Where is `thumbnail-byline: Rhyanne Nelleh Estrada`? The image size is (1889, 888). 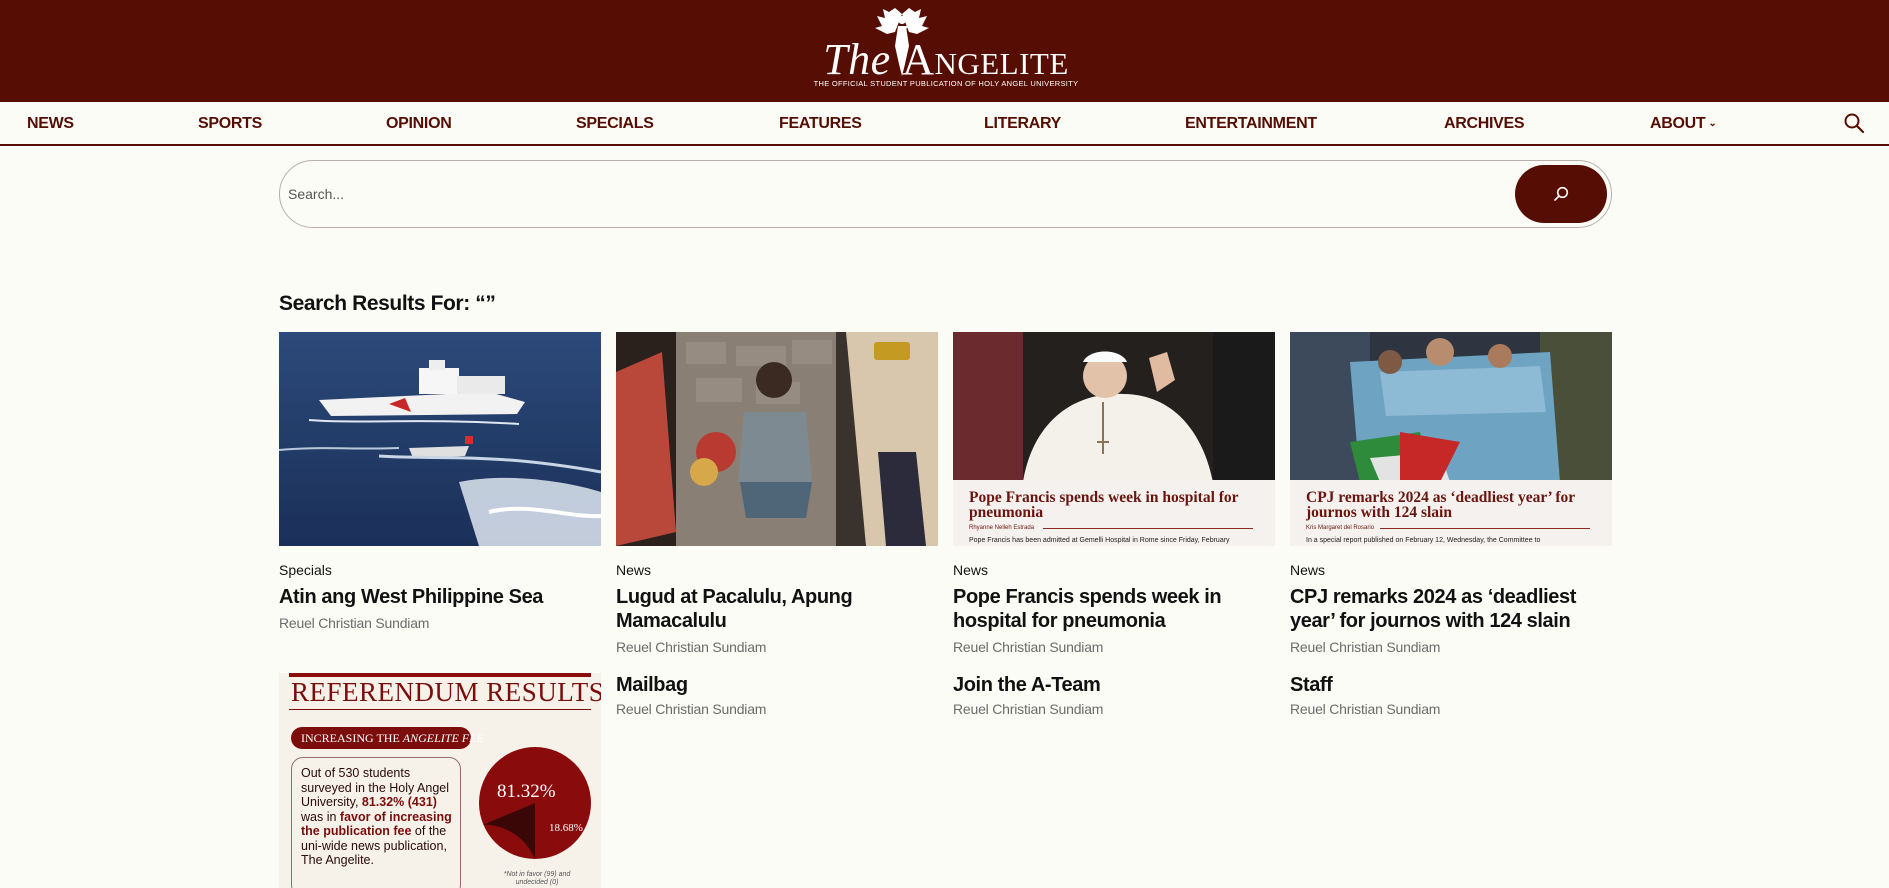 thumbnail-byline: Rhyanne Nelleh Estrada is located at coordinates (1002, 528).